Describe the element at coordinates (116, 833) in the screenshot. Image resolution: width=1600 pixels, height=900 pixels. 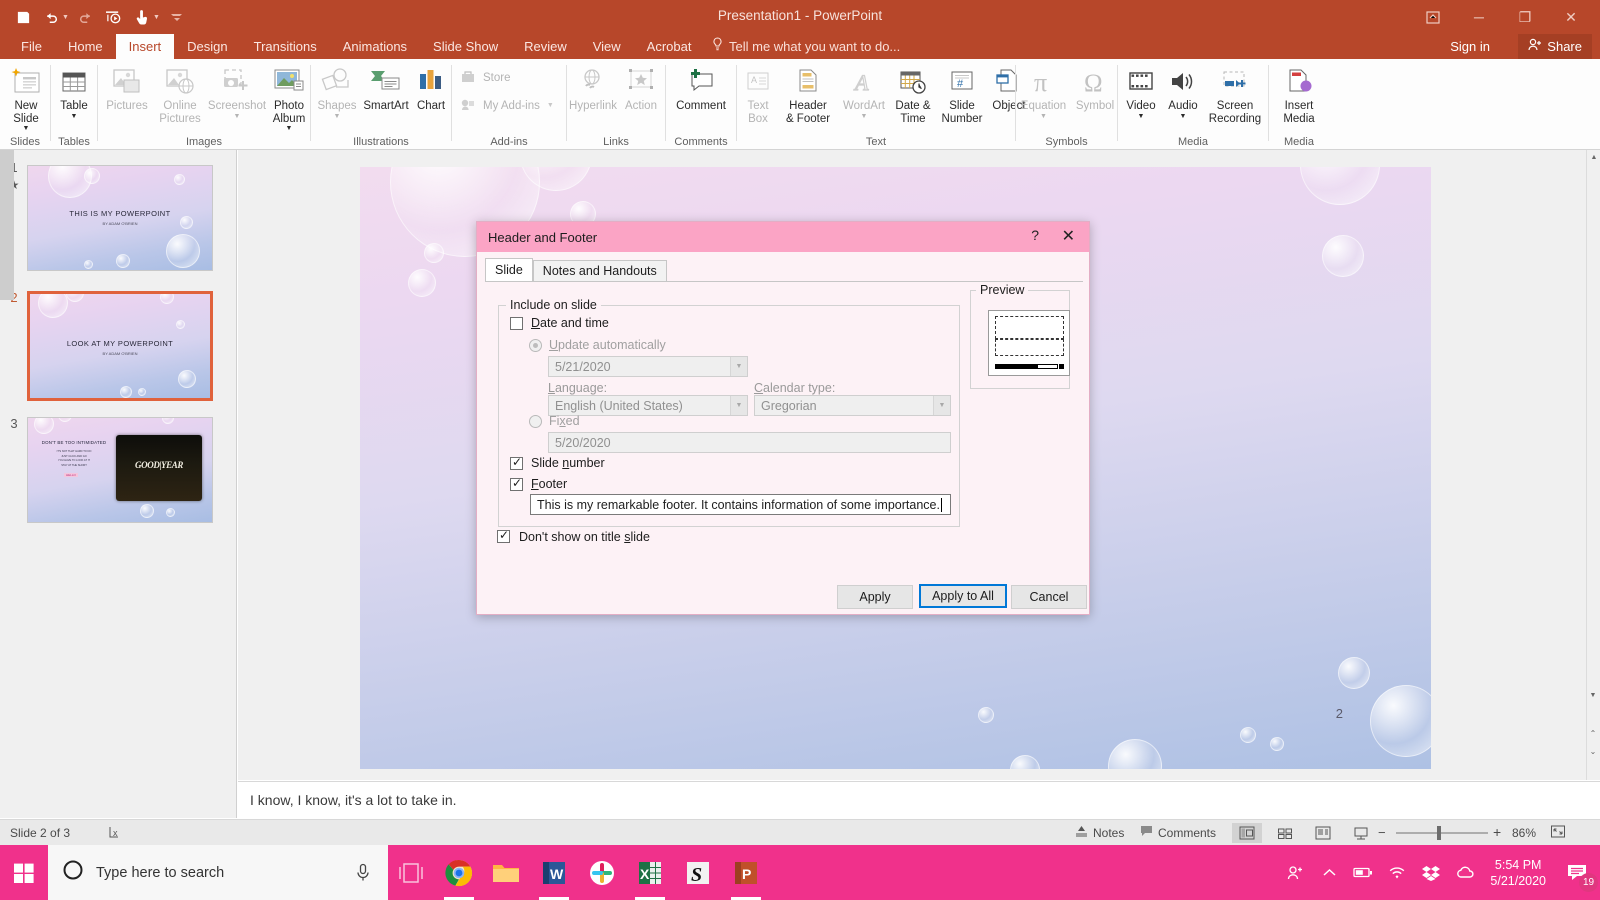
I see `spellcheck-icon: x` at that location.